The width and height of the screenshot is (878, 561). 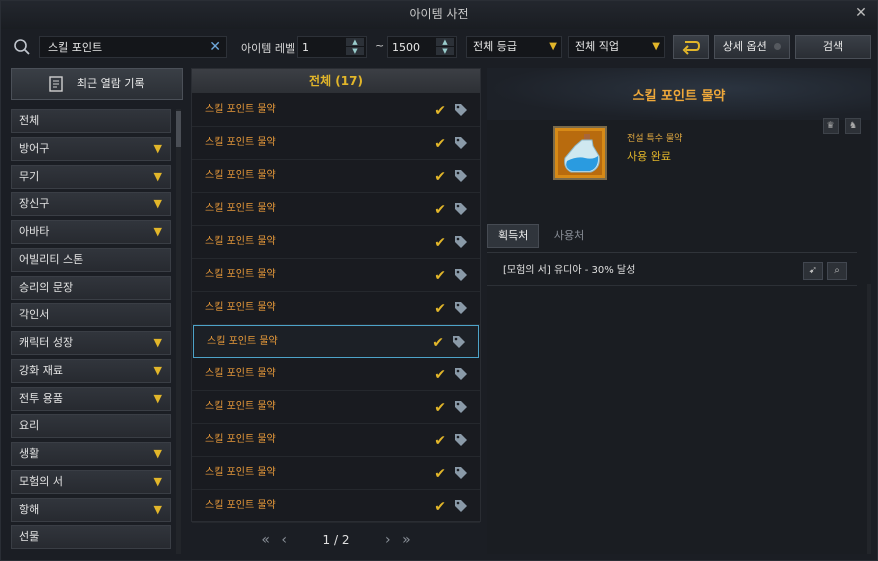 What do you see at coordinates (869, 419) in the screenshot?
I see `detail-scrollbar` at bounding box center [869, 419].